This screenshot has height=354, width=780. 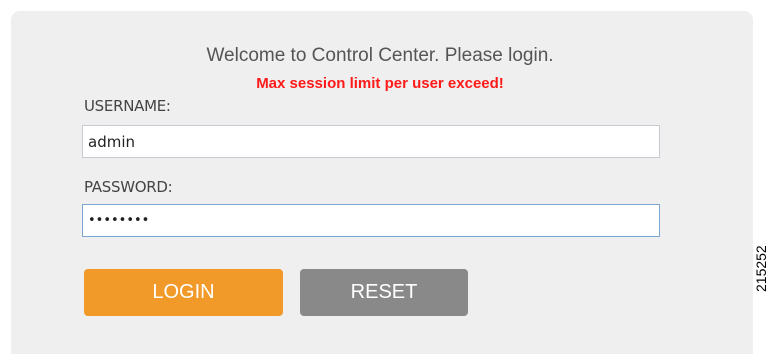 What do you see at coordinates (380, 55) in the screenshot?
I see `welcome-message: Welcome to Control Center. Please login.` at bounding box center [380, 55].